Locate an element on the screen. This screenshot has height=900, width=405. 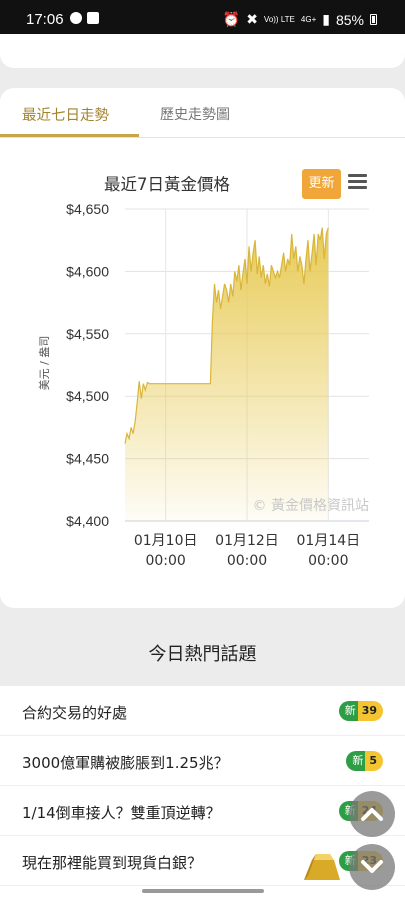
list-item: 1/14倒車接人？雙重頂逆轉？ 新 24 is located at coordinates (202, 811).